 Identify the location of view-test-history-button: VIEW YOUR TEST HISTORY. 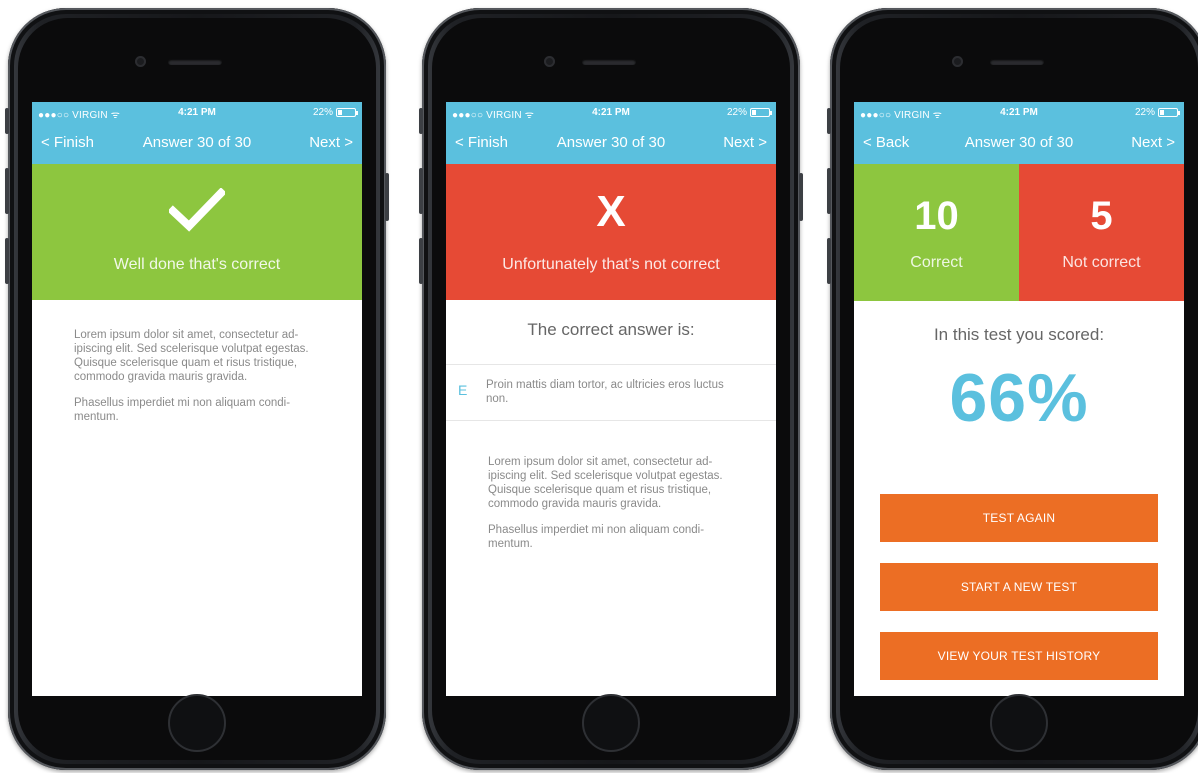
(1019, 656).